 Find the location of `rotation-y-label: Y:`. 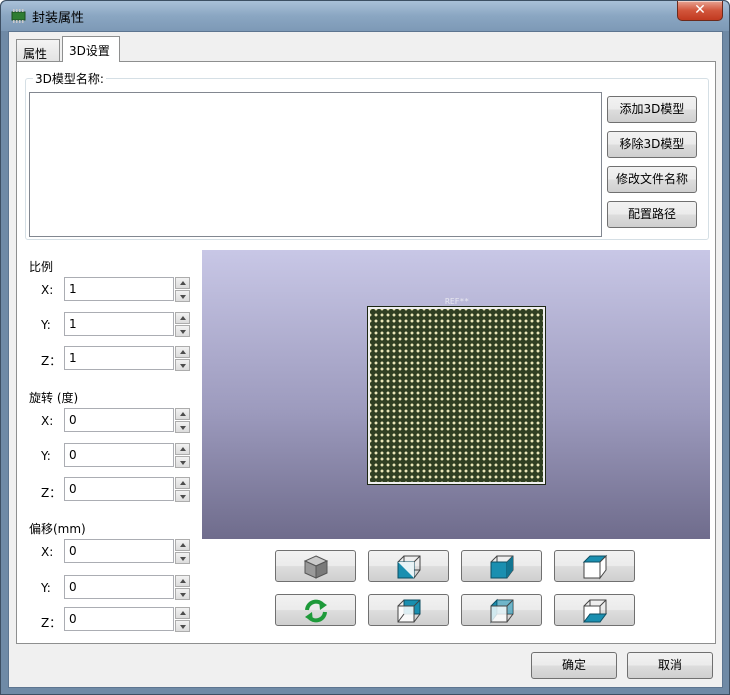

rotation-y-label: Y: is located at coordinates (46, 456).